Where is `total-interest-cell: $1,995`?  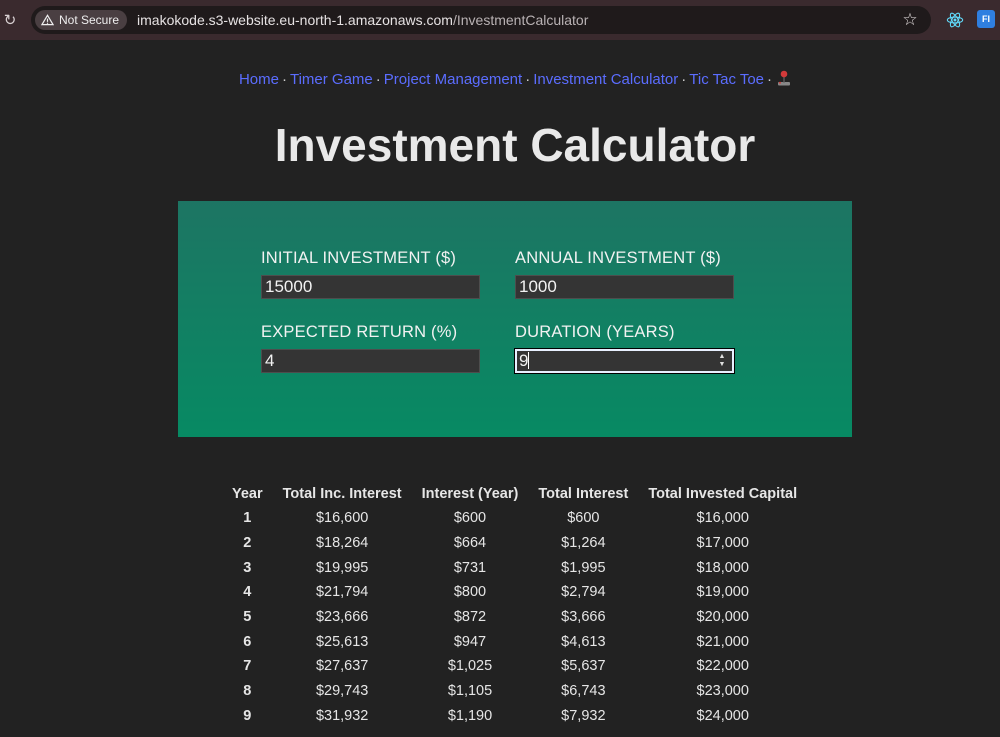
total-interest-cell: $1,995 is located at coordinates (583, 567).